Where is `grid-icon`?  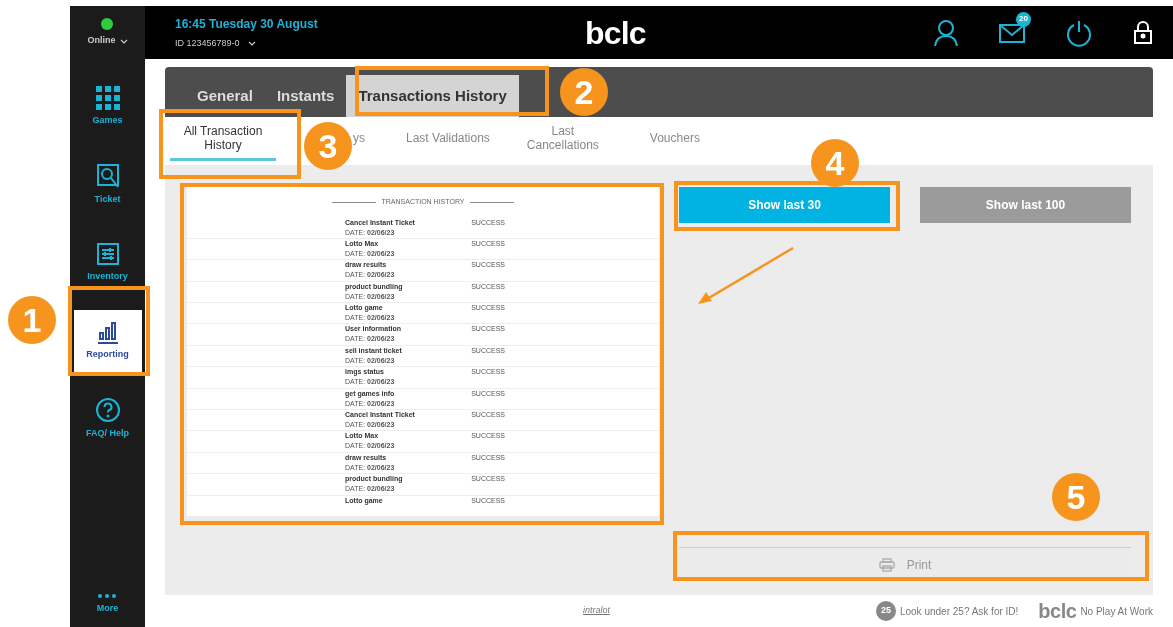
grid-icon is located at coordinates (107, 98).